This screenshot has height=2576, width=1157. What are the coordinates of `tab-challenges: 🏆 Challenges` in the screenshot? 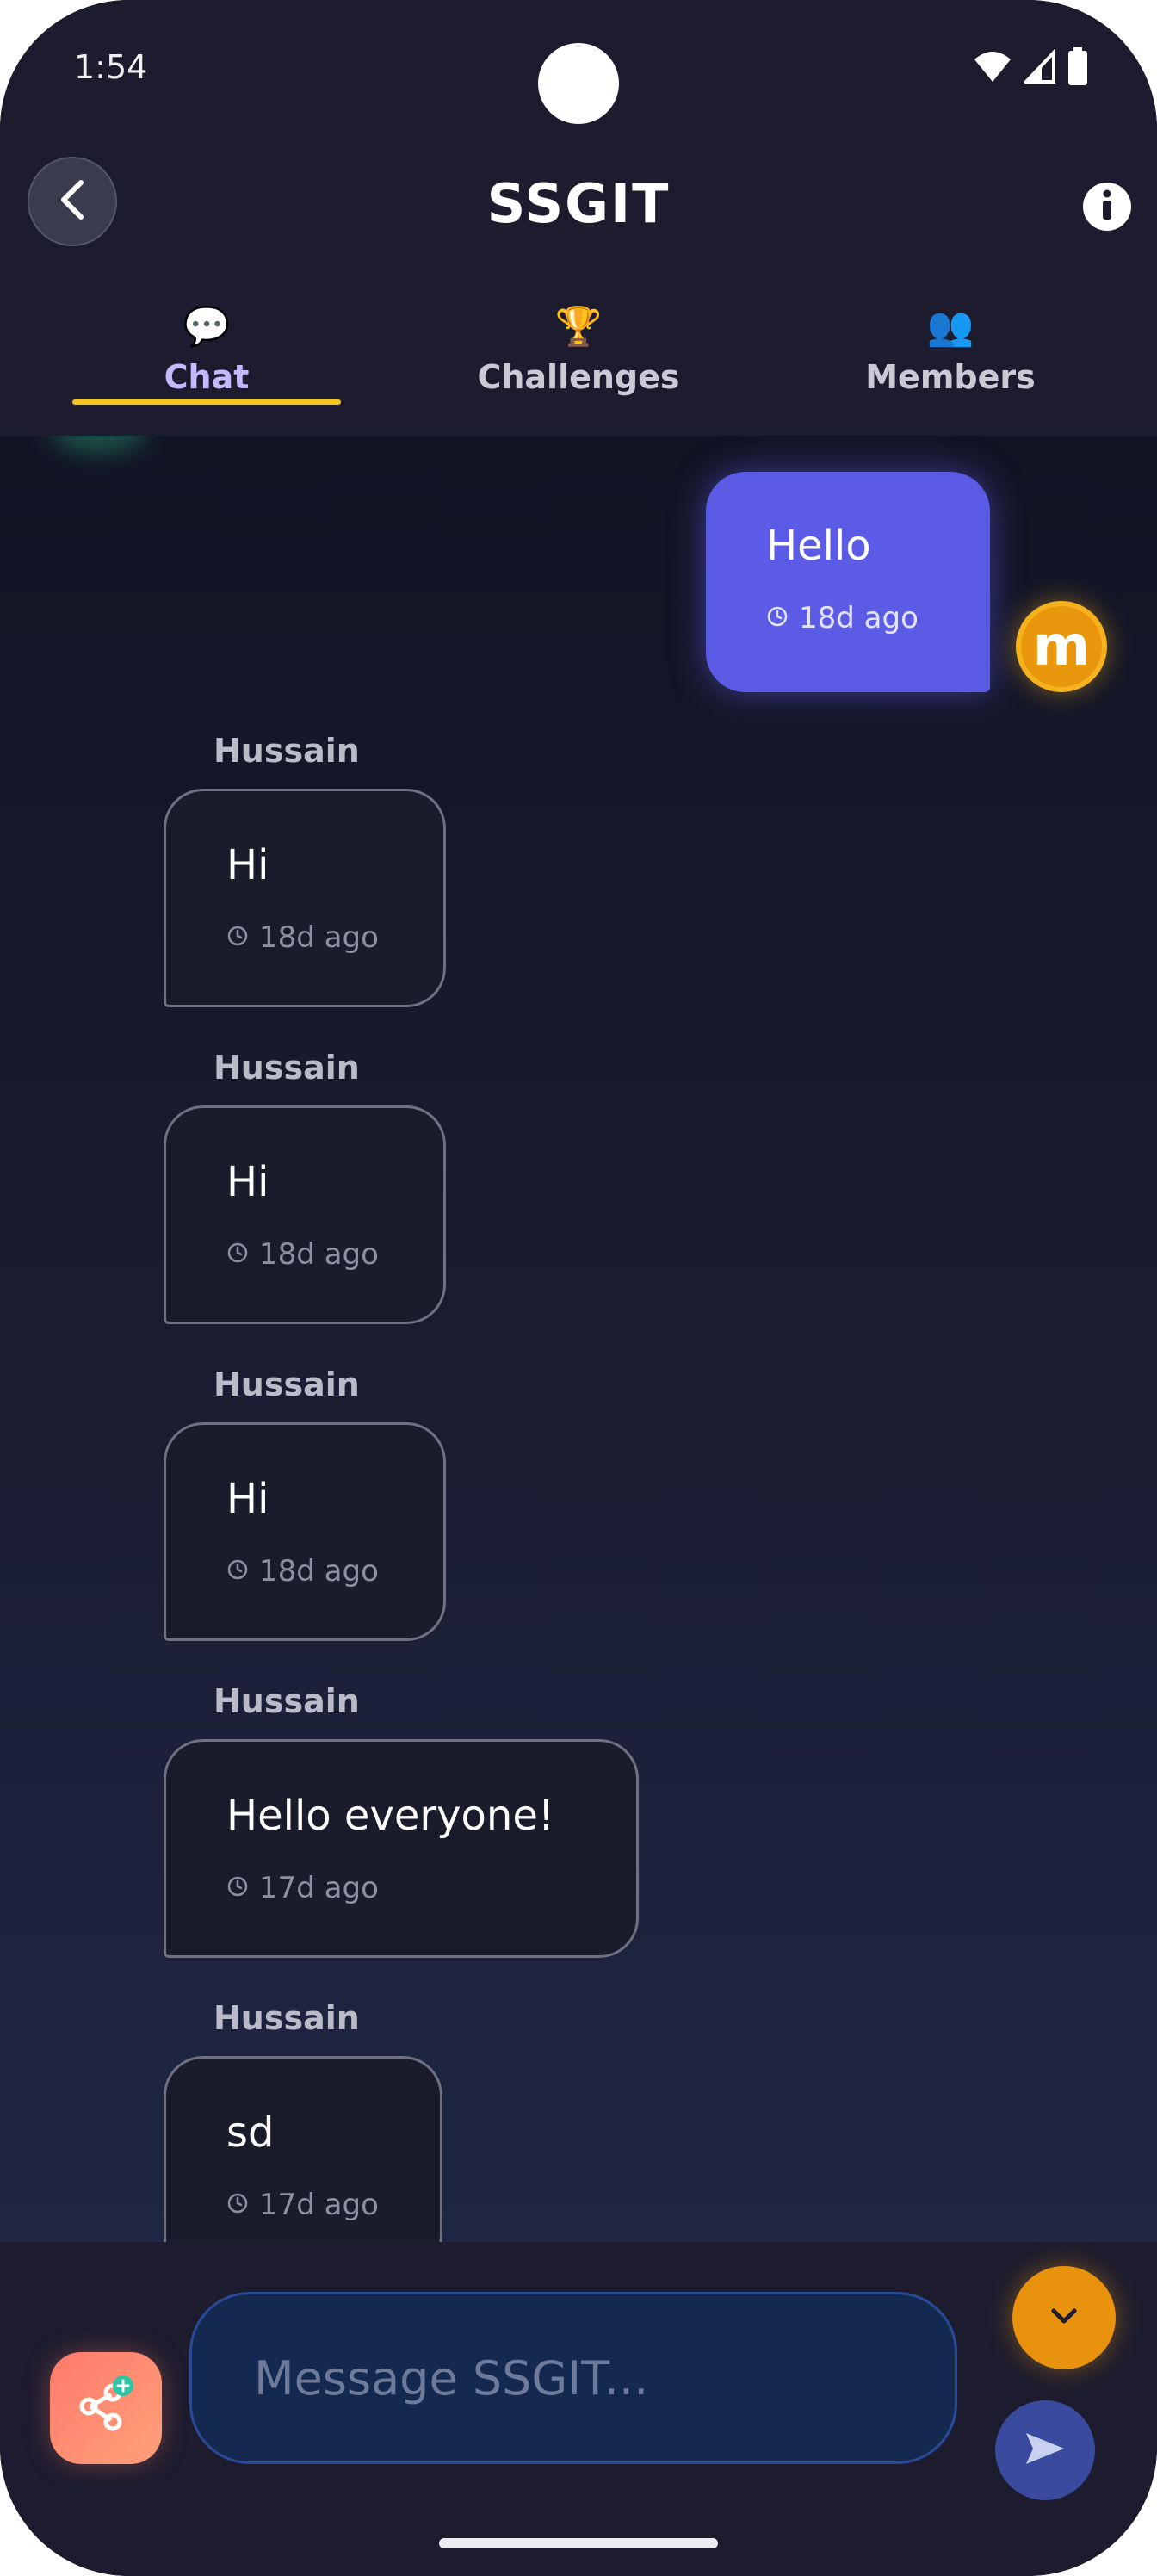 It's located at (579, 361).